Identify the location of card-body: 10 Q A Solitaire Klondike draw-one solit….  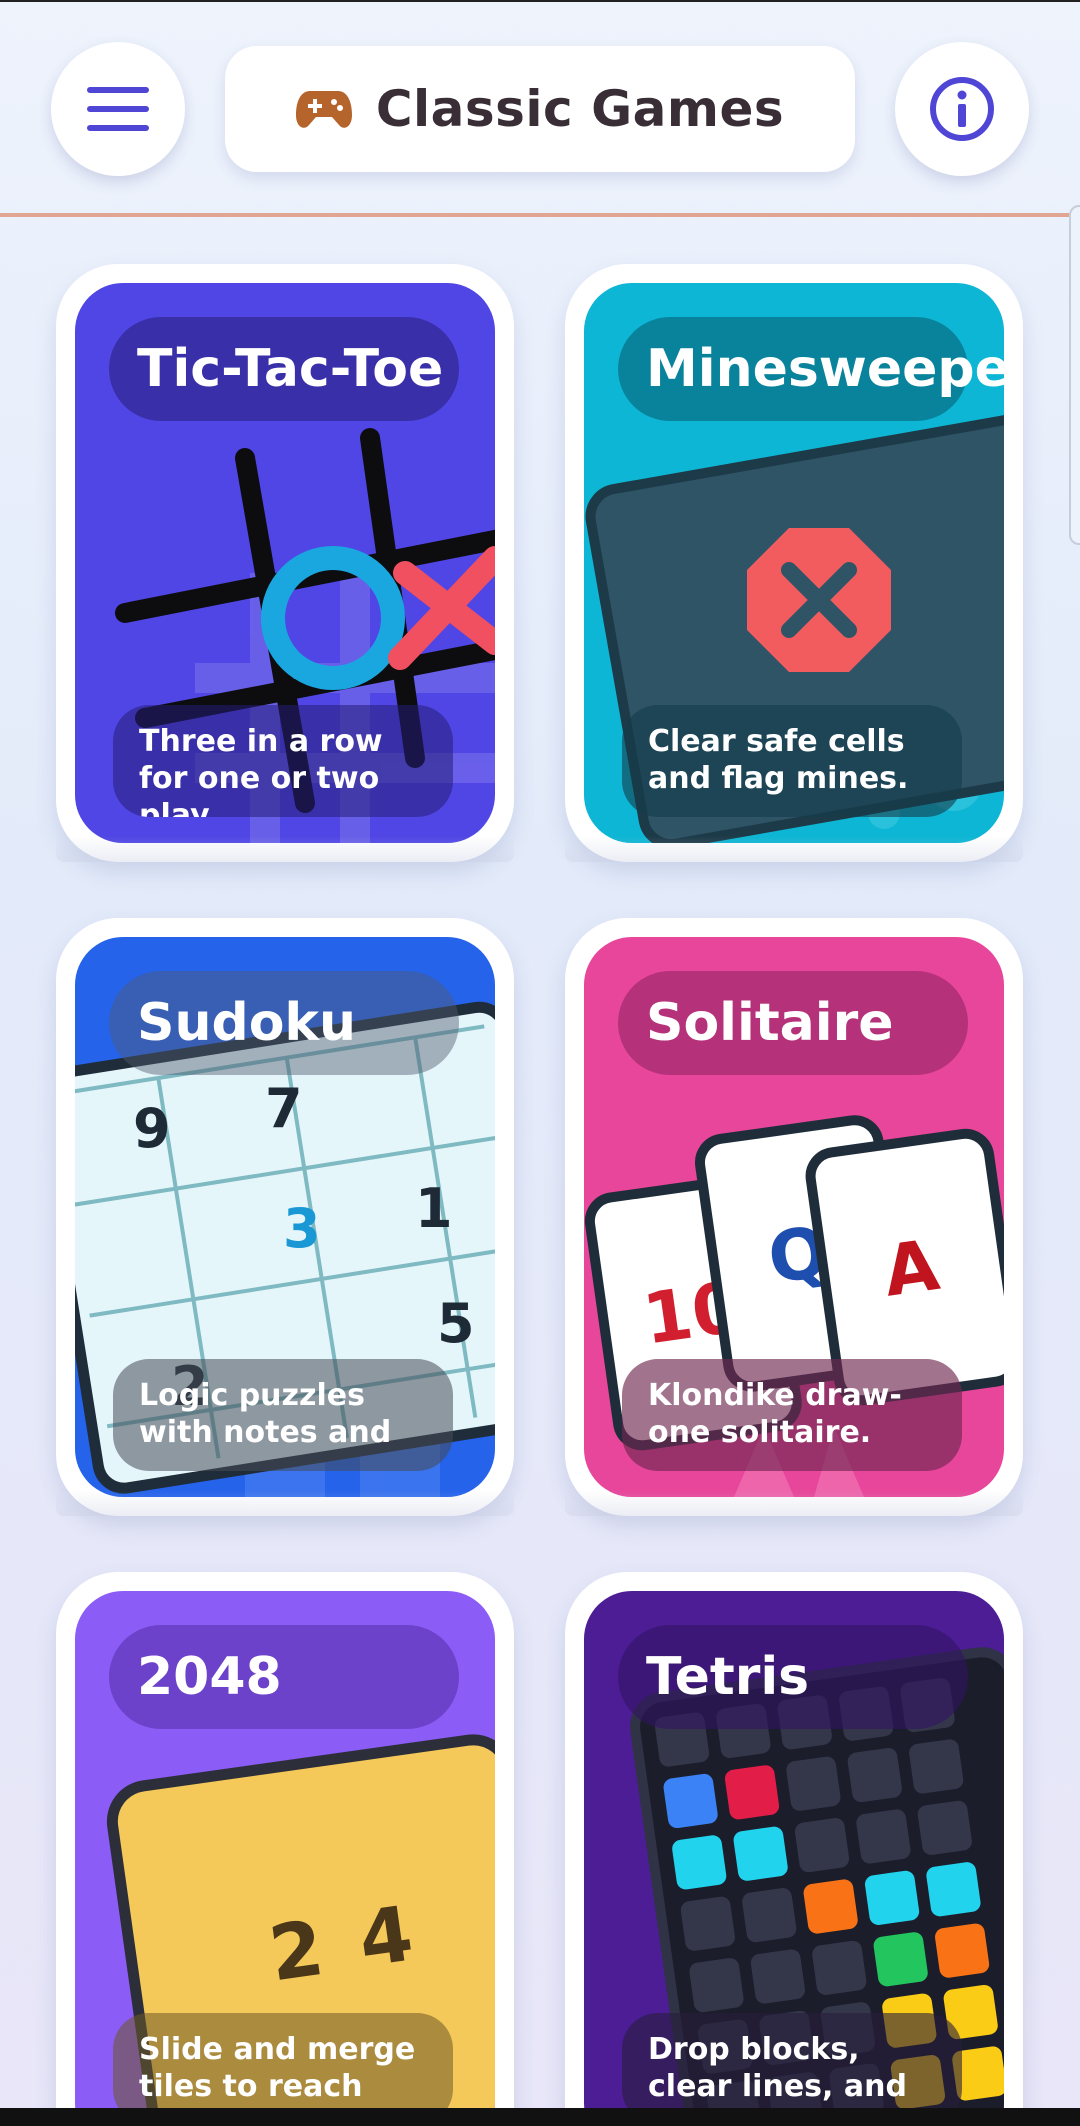
(794, 1217).